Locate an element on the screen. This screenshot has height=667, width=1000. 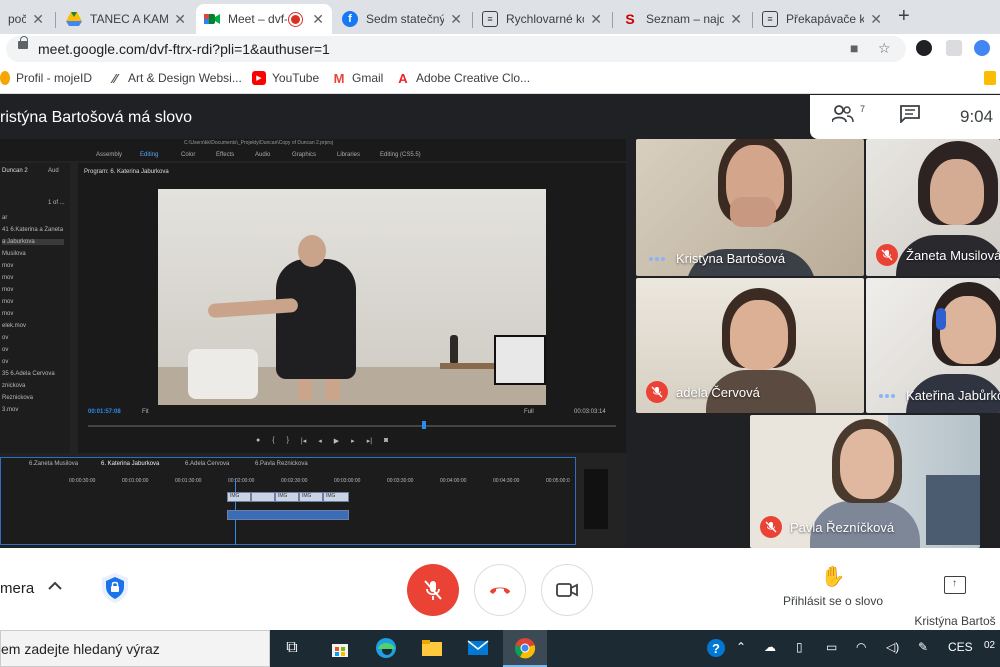
out-point-icon: } is located at coordinates (288, 442).